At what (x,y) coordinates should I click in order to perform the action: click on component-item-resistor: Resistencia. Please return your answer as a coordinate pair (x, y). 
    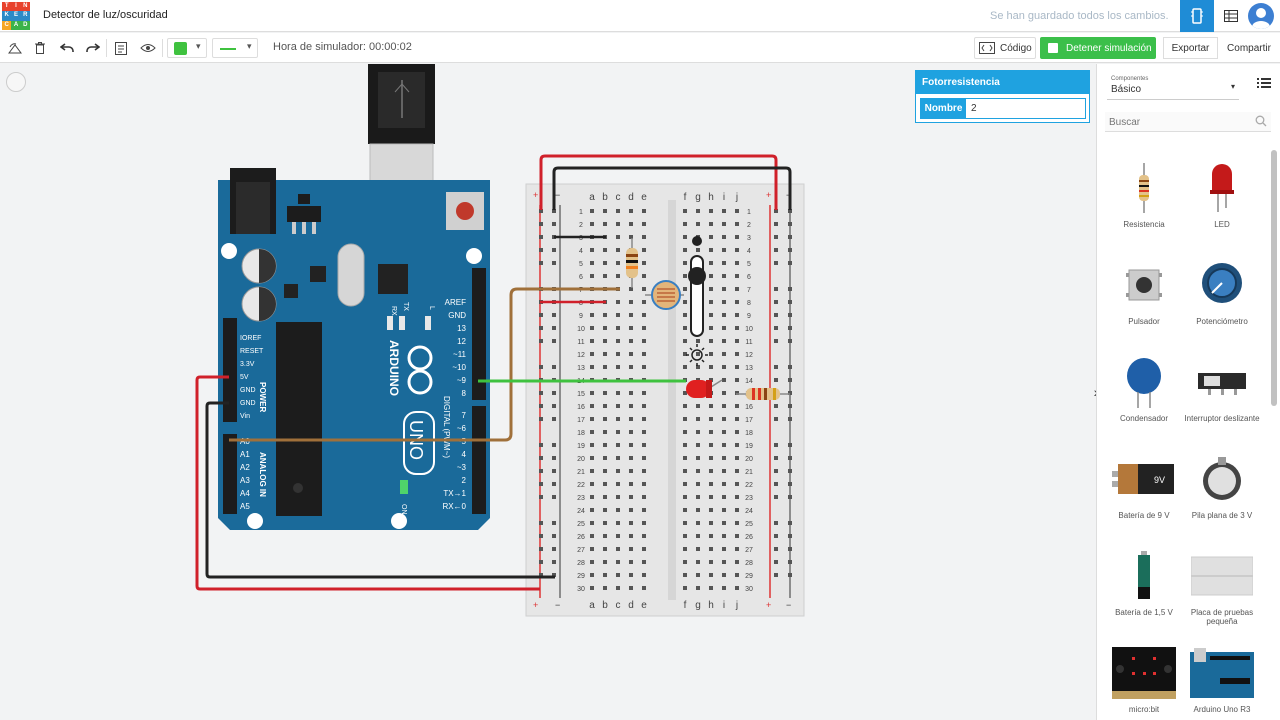
    Looking at the image, I should click on (1144, 193).